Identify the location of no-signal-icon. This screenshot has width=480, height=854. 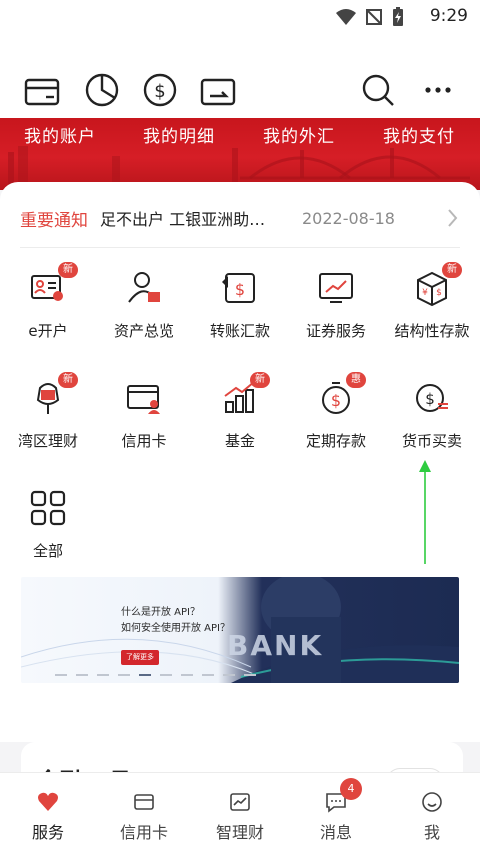
(374, 17).